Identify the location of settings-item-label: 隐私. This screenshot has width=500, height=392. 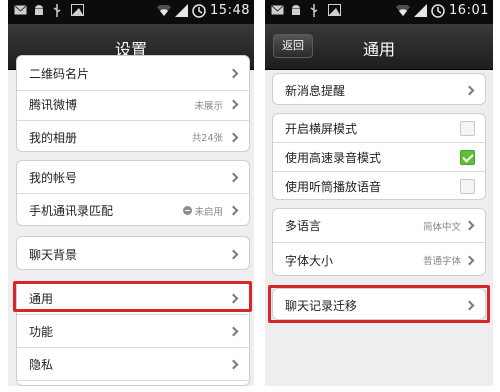
(41, 364).